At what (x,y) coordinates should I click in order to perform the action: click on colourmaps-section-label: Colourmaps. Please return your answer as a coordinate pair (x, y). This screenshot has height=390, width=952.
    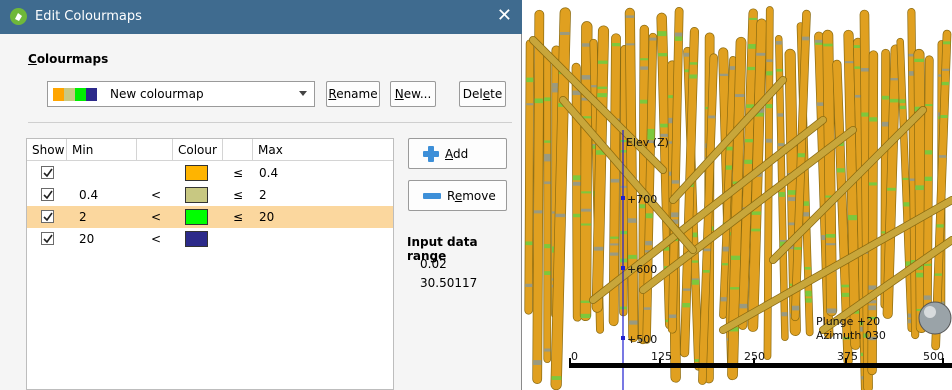
    Looking at the image, I should click on (68, 59).